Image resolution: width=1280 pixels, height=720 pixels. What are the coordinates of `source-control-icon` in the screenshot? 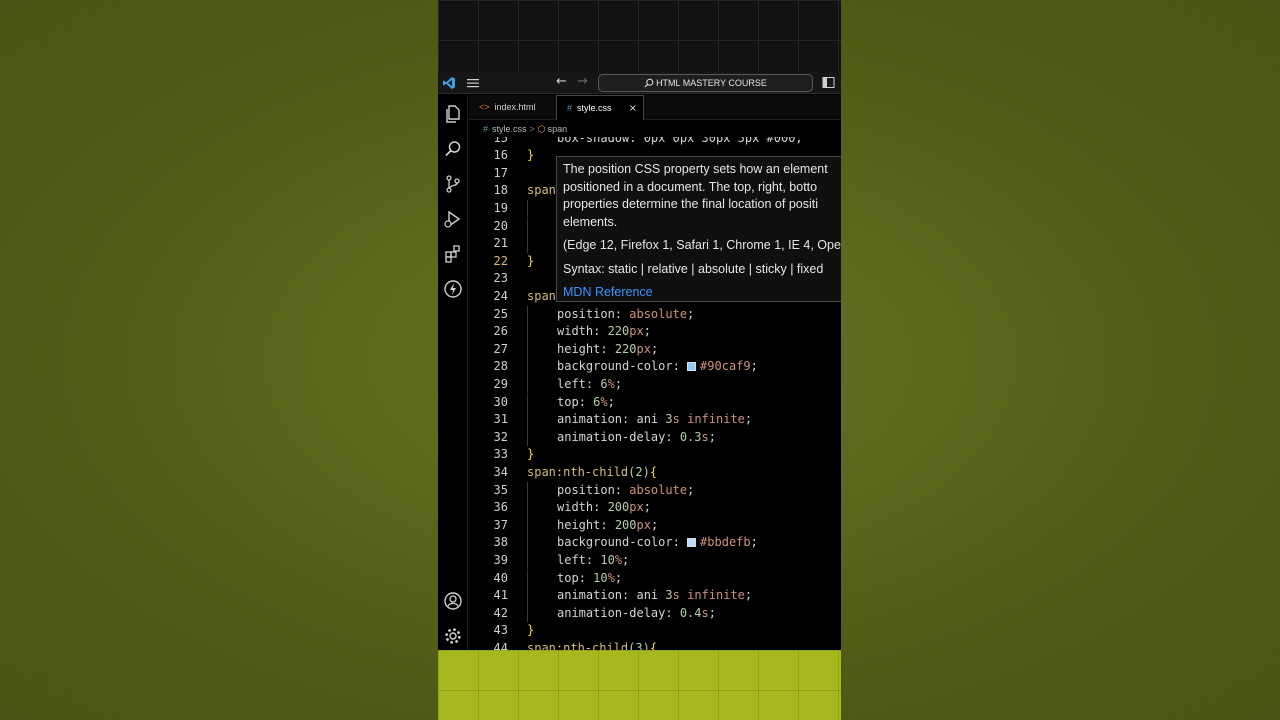 It's located at (453, 184).